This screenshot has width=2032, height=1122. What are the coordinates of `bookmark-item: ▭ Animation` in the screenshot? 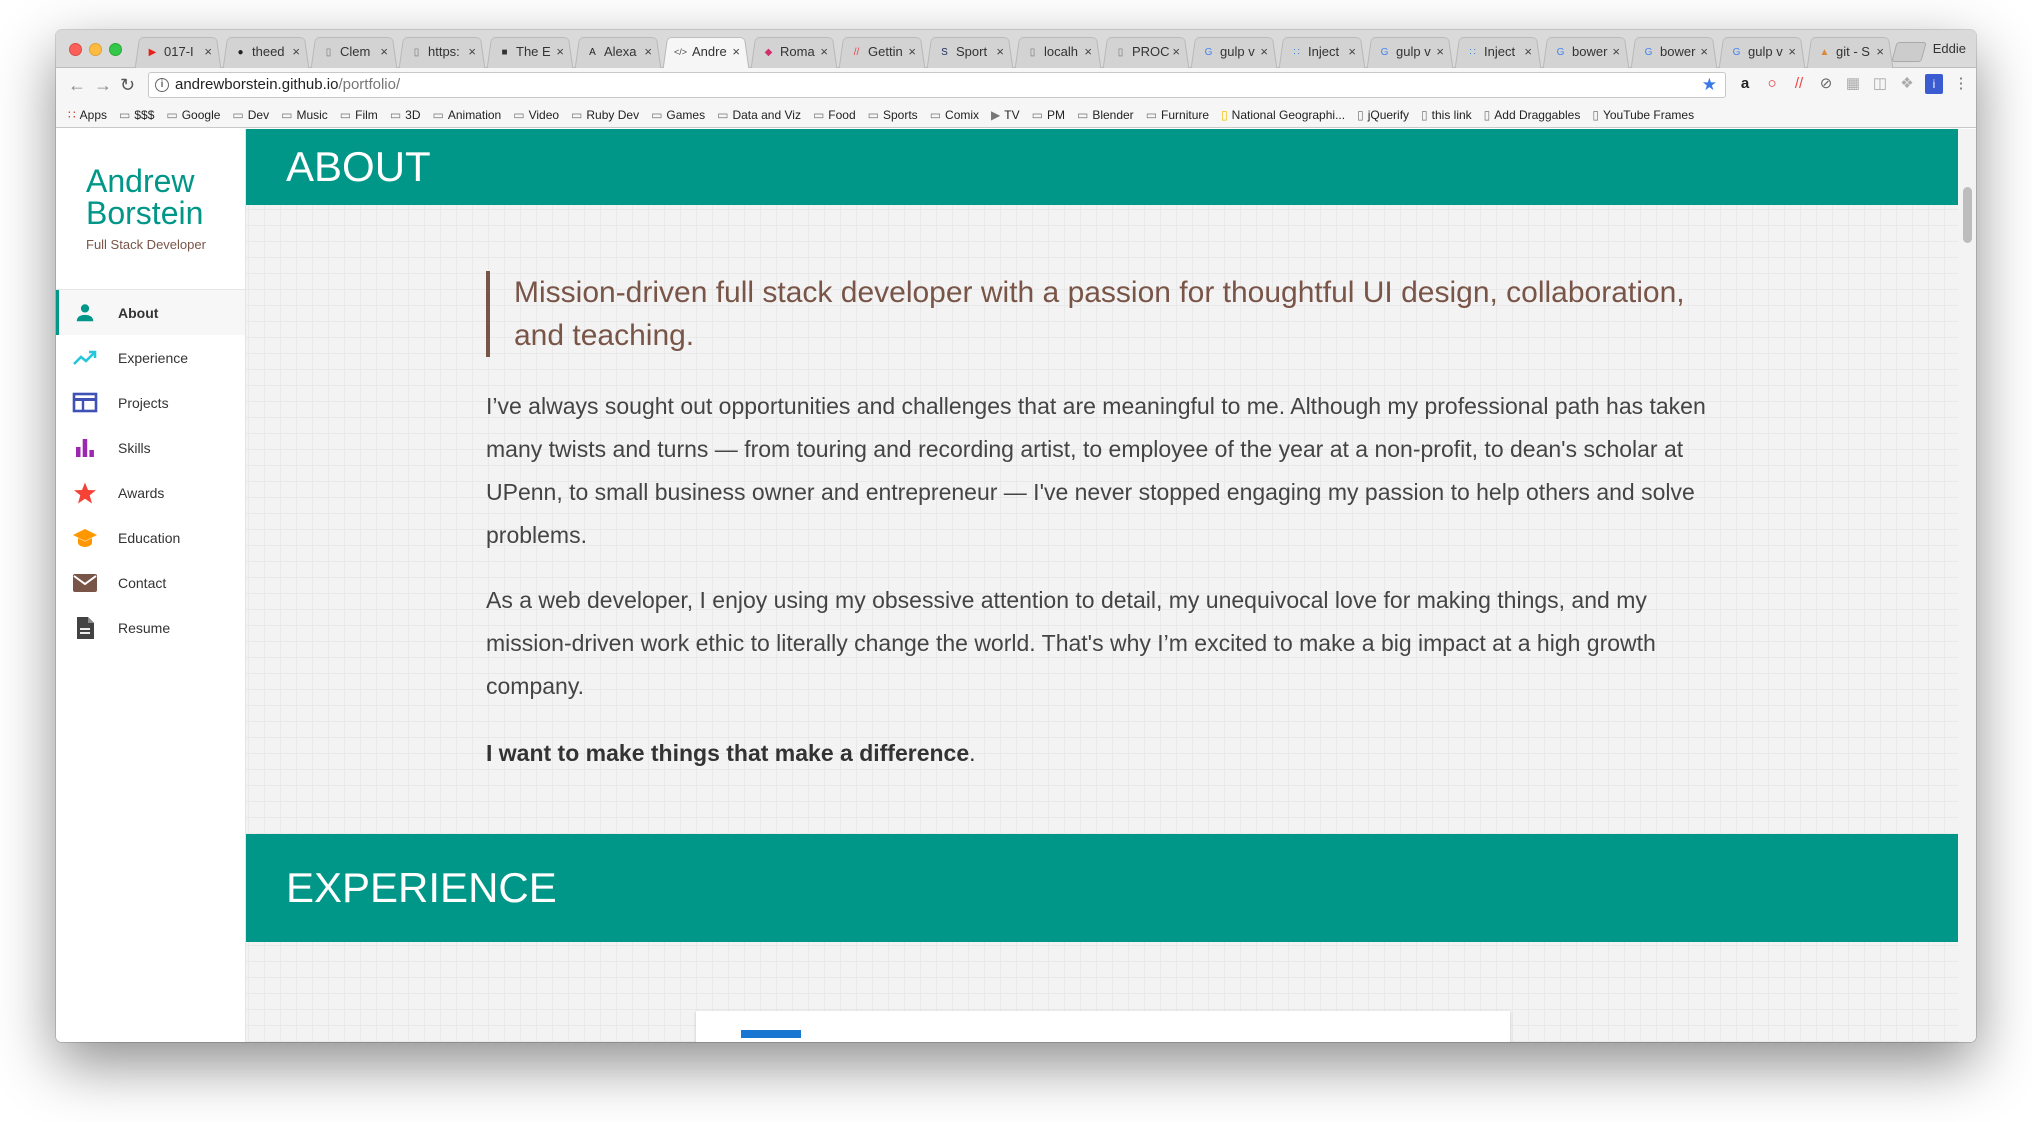 It's located at (467, 115).